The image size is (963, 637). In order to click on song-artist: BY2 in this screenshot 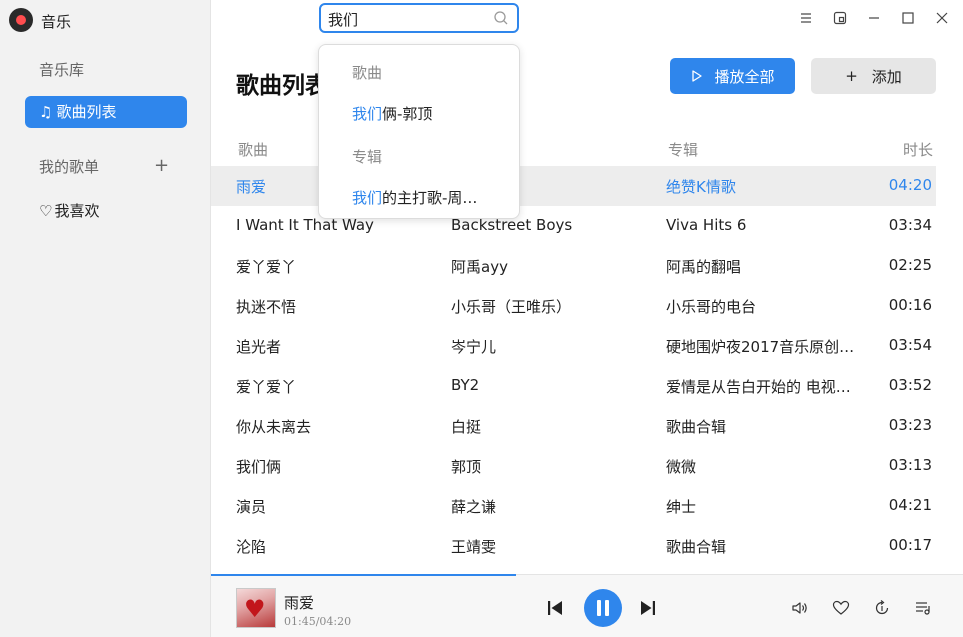, I will do `click(465, 385)`.